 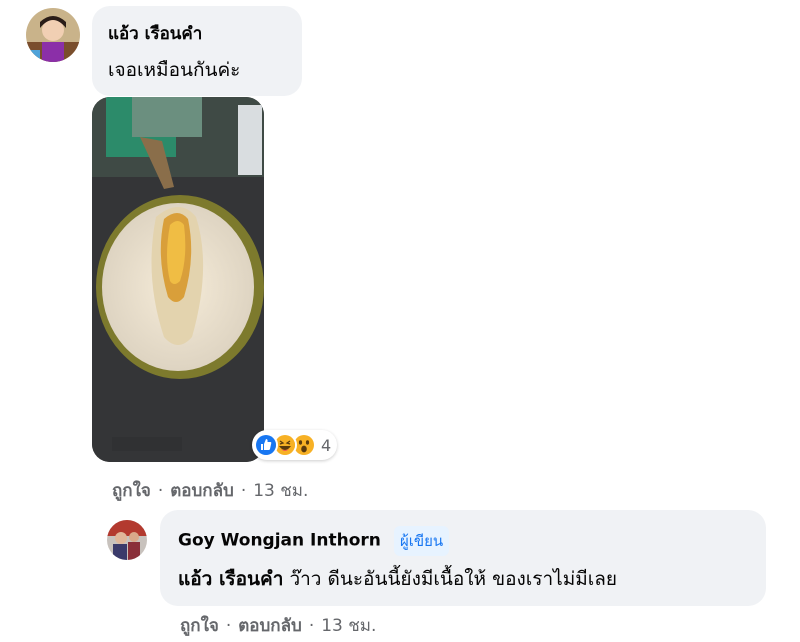 I want to click on like-icon, so click(x=266, y=445).